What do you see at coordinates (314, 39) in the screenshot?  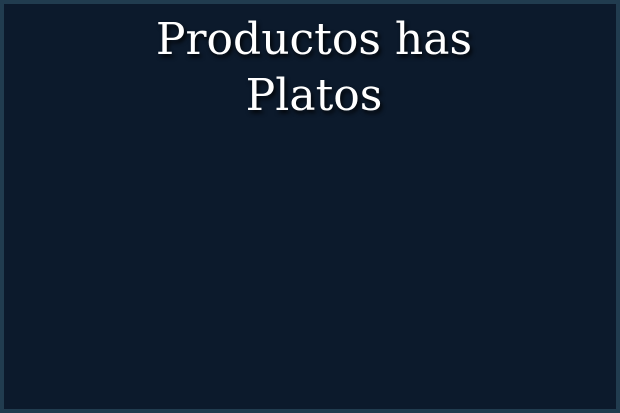 I see `entity-title-line-1: Productos has` at bounding box center [314, 39].